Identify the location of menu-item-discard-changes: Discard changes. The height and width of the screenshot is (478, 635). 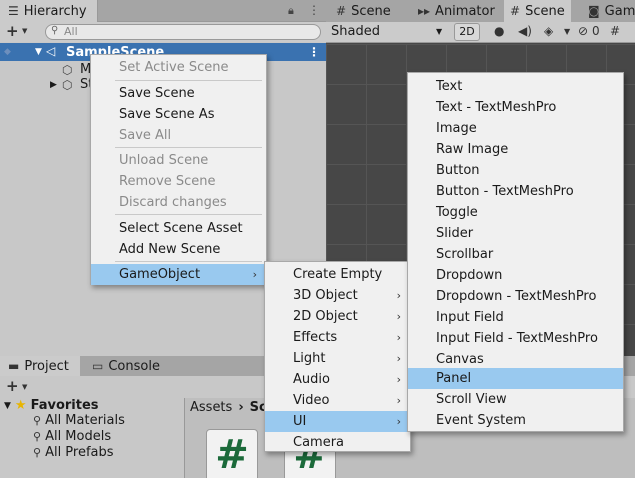
(178, 202).